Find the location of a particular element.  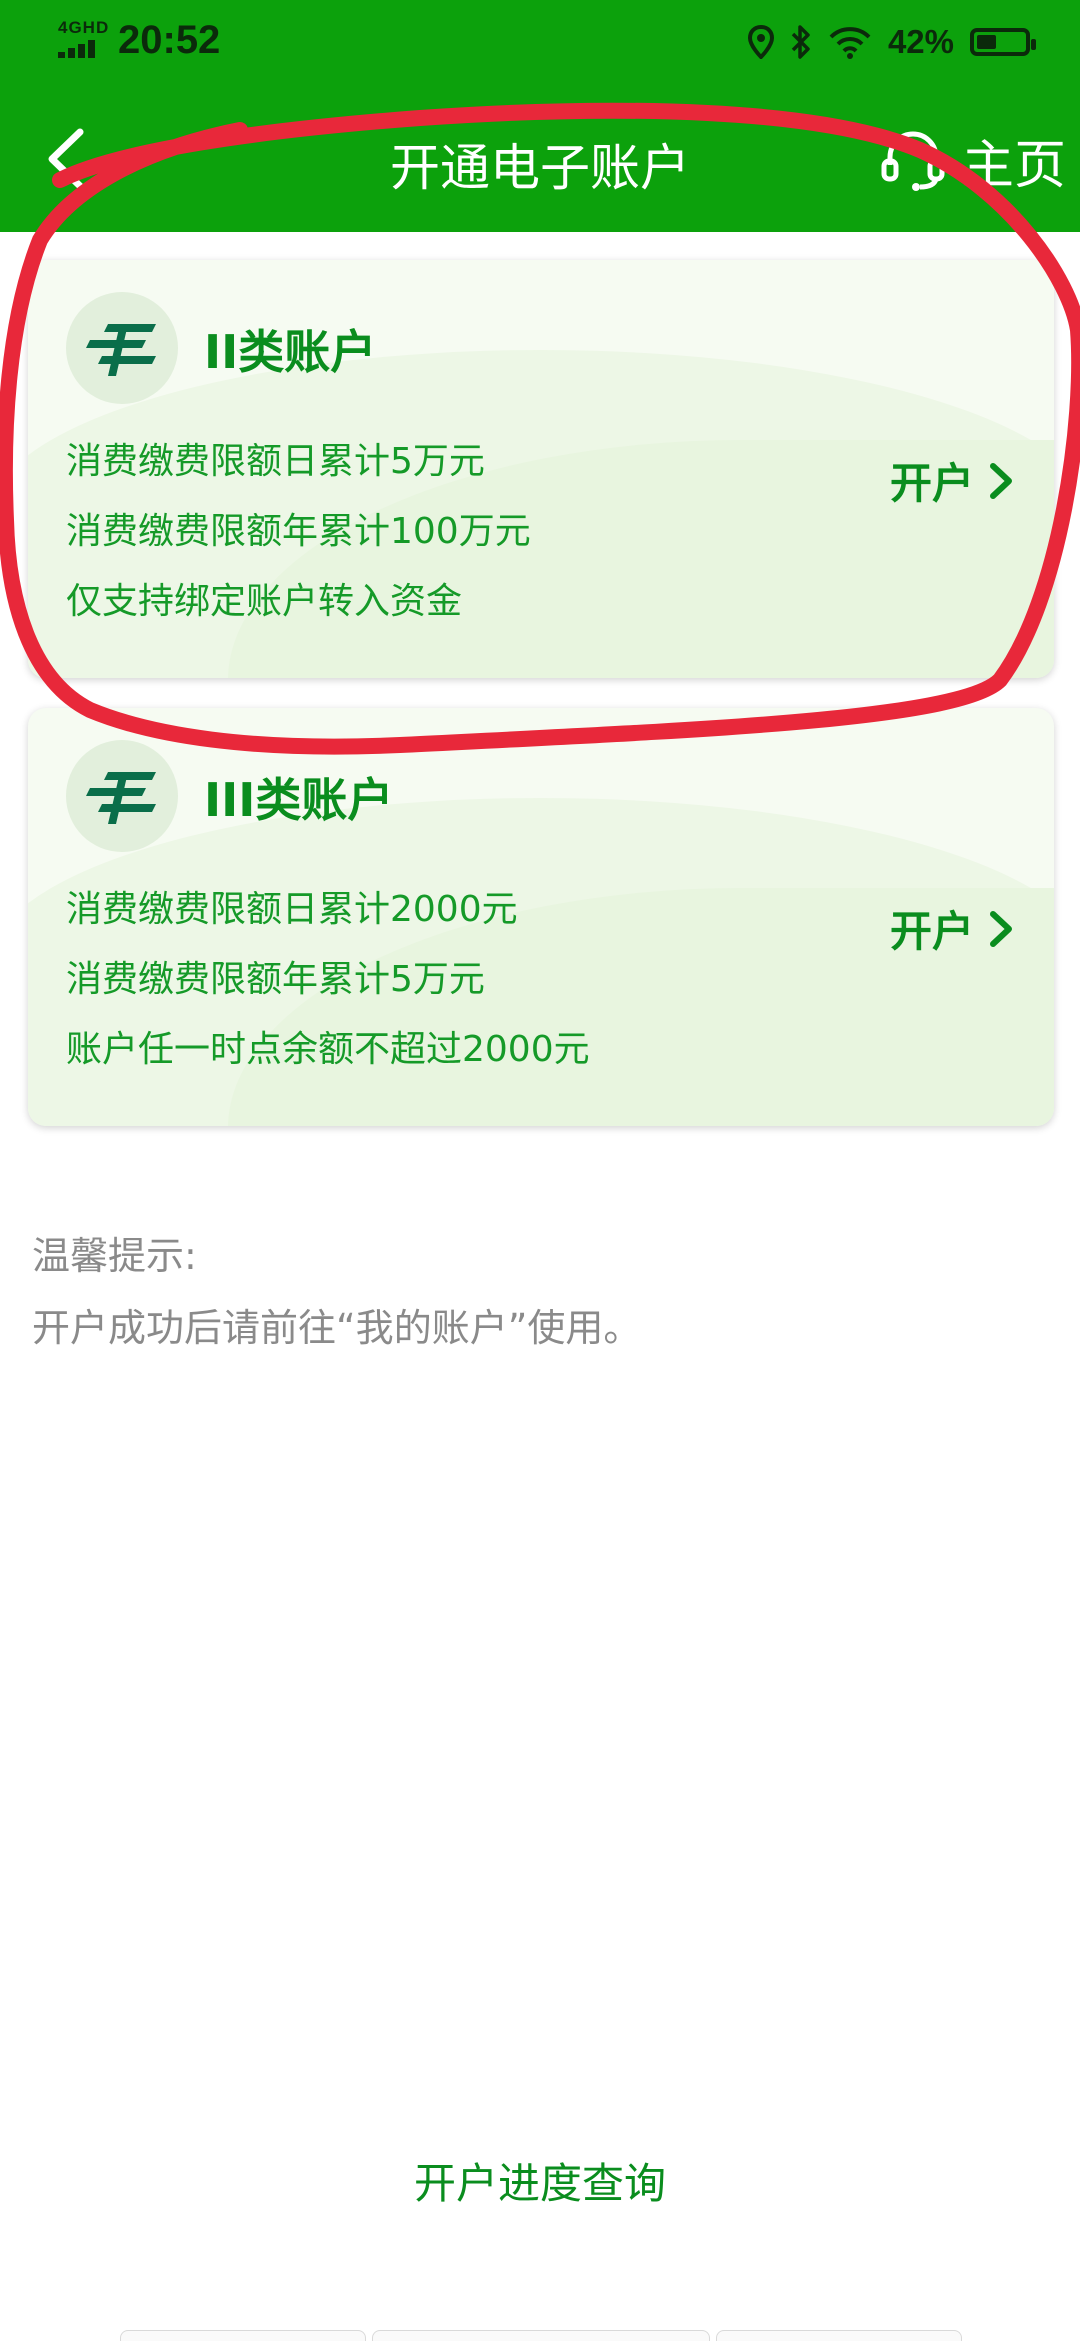

card-feature: 消费缴费限额年累计5万元 is located at coordinates (275, 979).